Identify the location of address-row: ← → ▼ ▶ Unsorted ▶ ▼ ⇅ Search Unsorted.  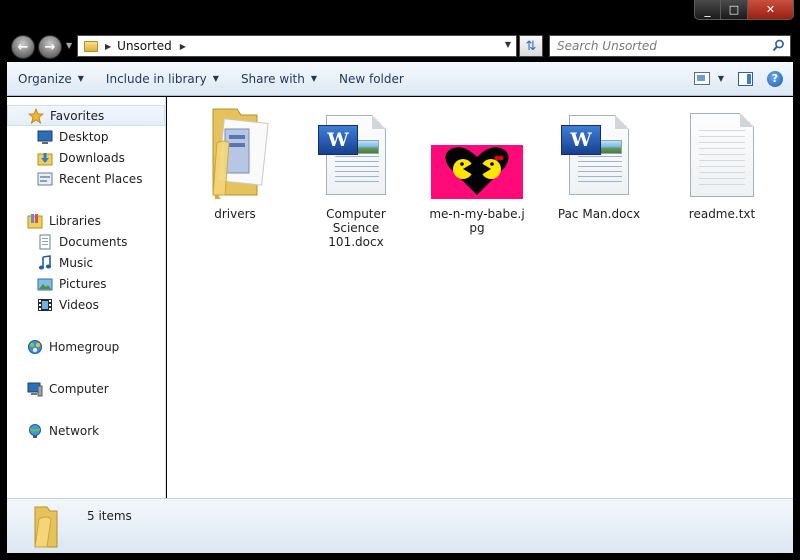
(400, 46).